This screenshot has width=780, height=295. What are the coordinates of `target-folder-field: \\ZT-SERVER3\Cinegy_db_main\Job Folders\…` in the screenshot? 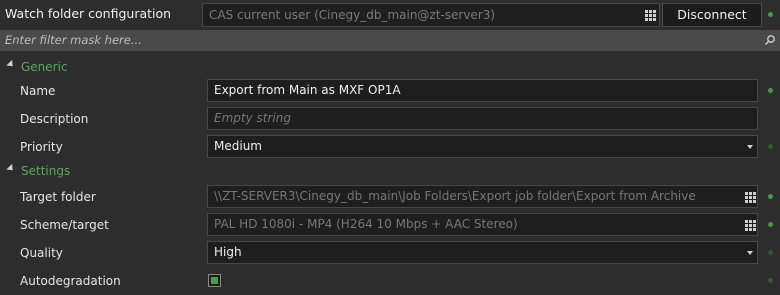 It's located at (482, 196).